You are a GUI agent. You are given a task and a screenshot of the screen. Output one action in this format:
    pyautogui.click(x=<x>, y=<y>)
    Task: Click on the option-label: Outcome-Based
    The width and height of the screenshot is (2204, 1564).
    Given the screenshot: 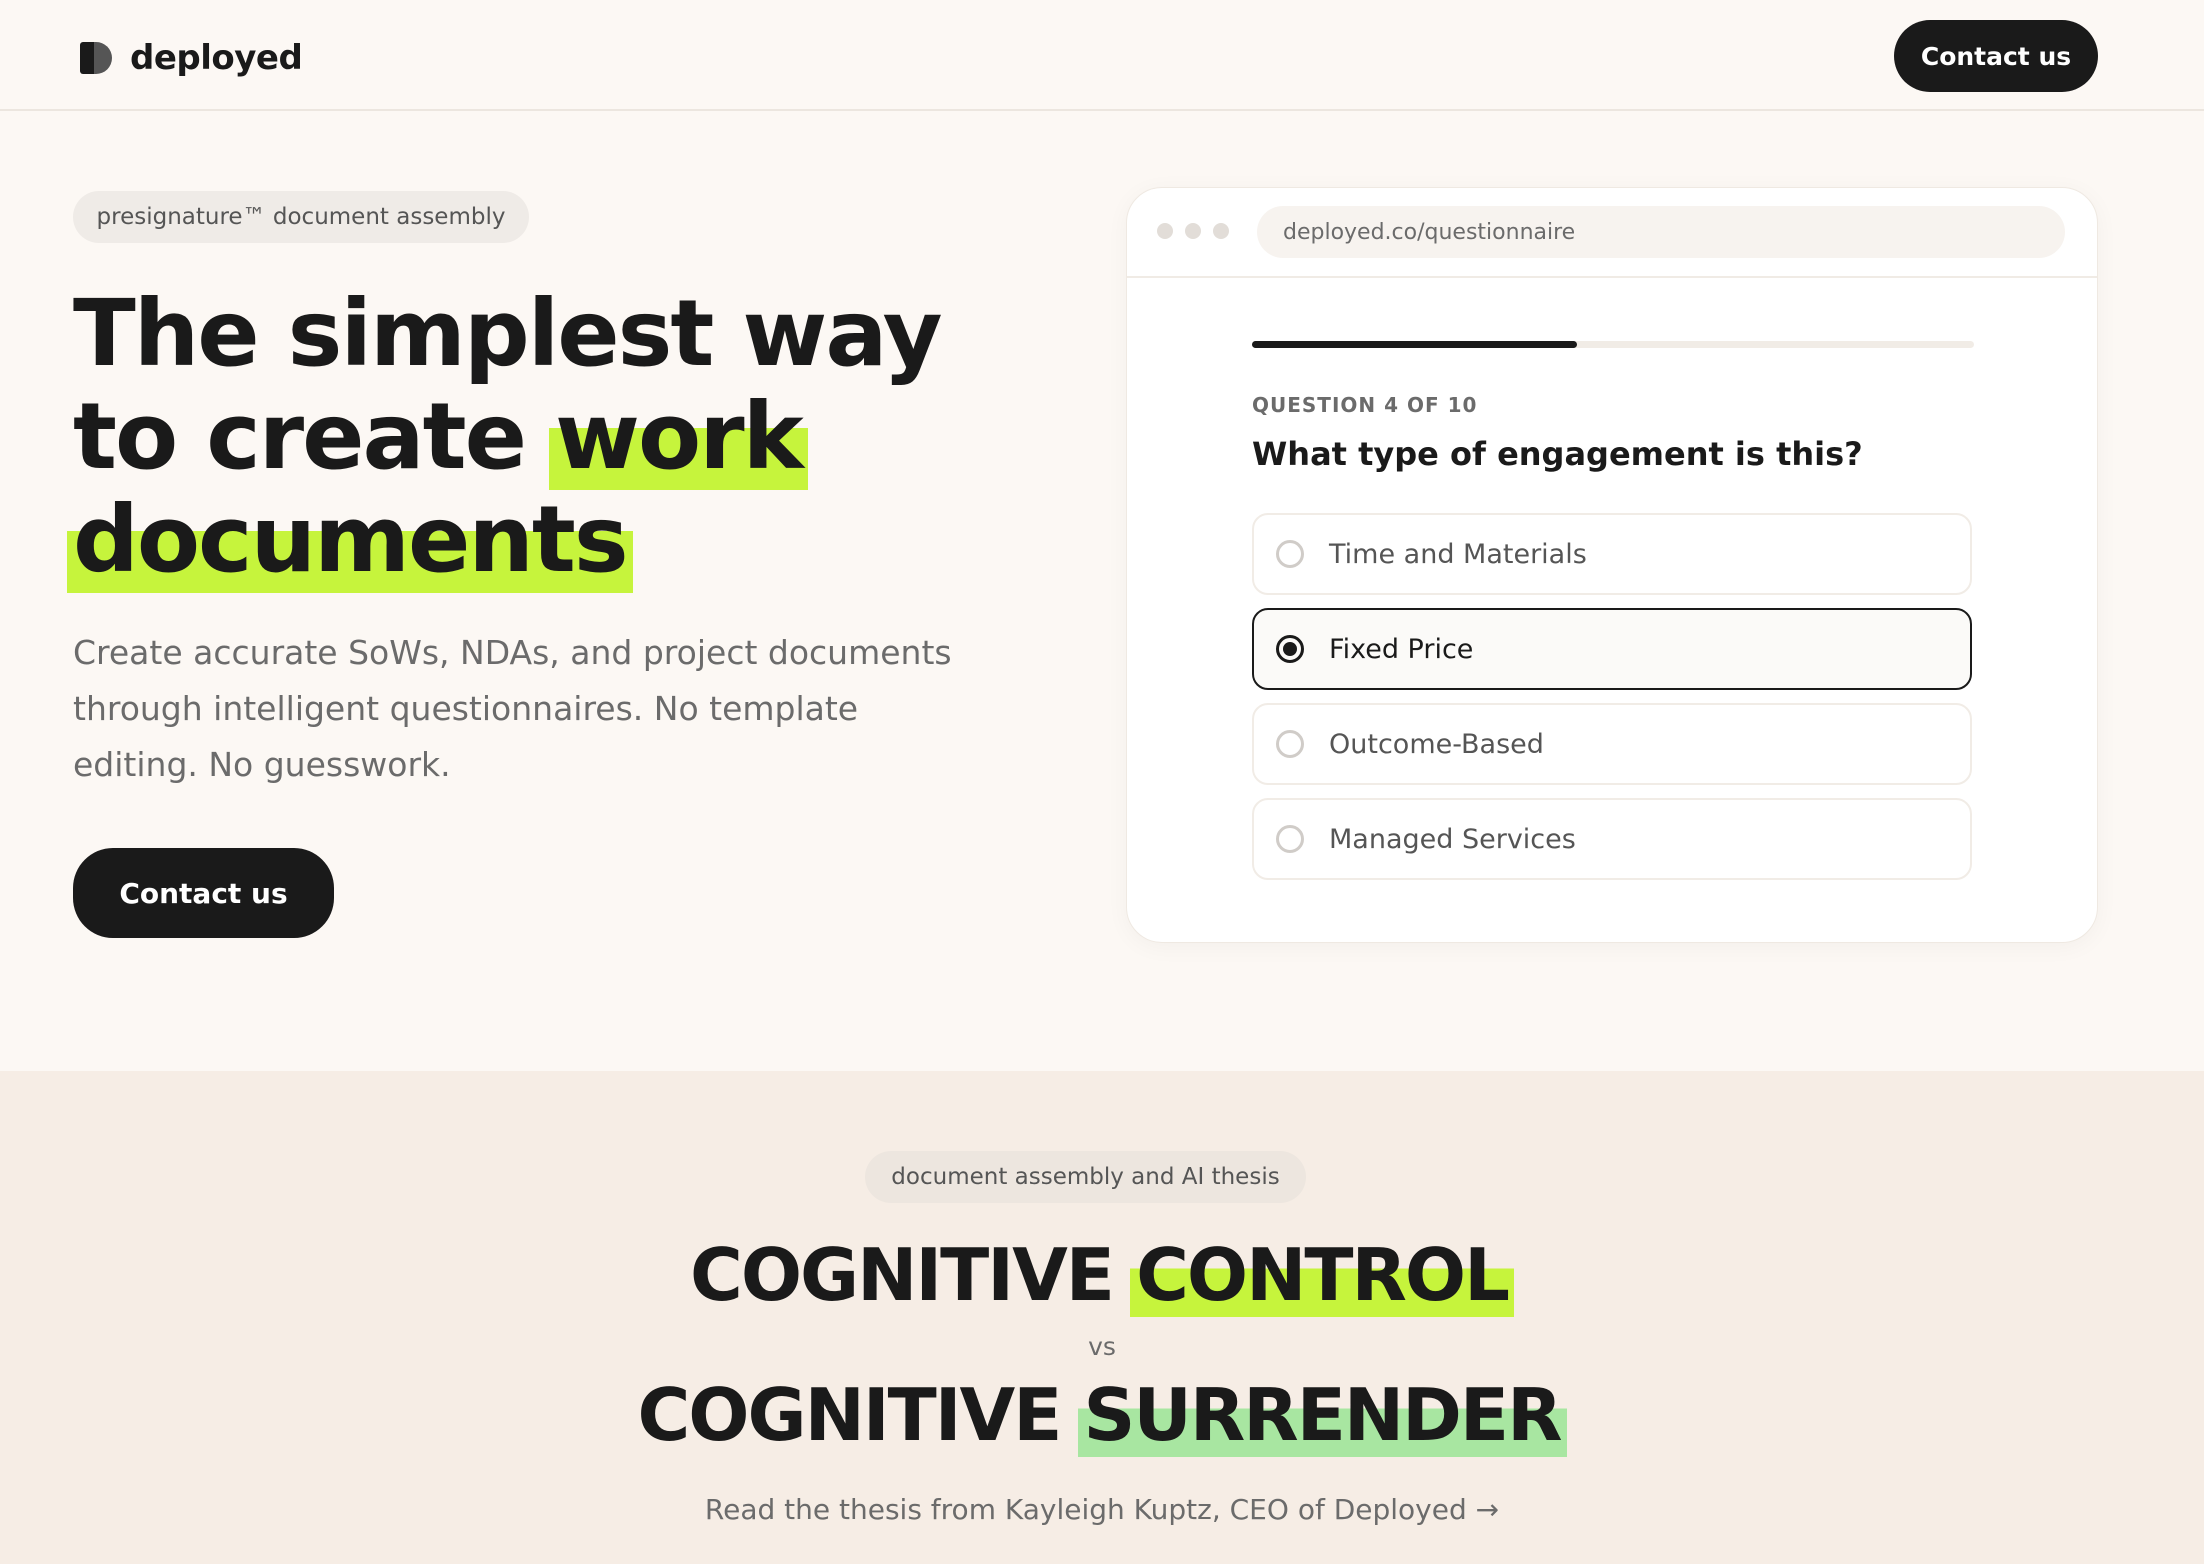 What is the action you would take?
    pyautogui.click(x=1436, y=744)
    